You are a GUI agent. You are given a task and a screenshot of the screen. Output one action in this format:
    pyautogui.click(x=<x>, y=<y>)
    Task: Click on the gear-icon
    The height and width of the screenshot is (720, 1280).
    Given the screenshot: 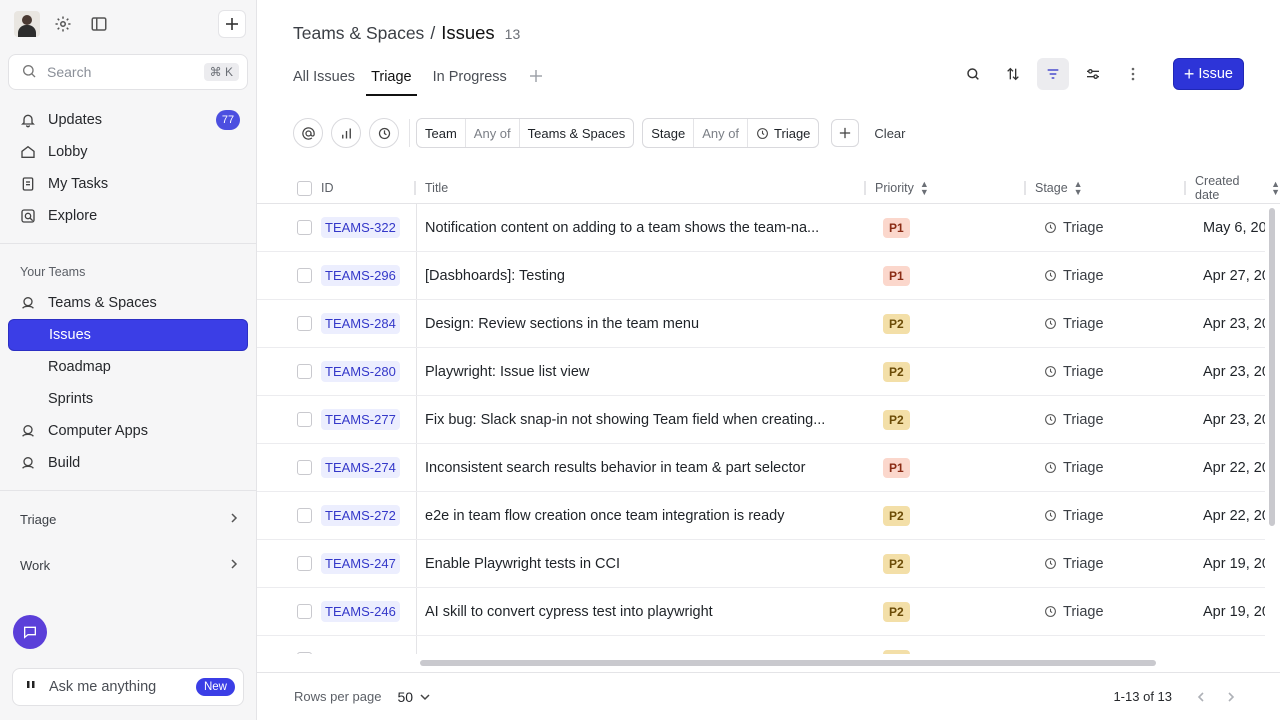 What is the action you would take?
    pyautogui.click(x=63, y=24)
    